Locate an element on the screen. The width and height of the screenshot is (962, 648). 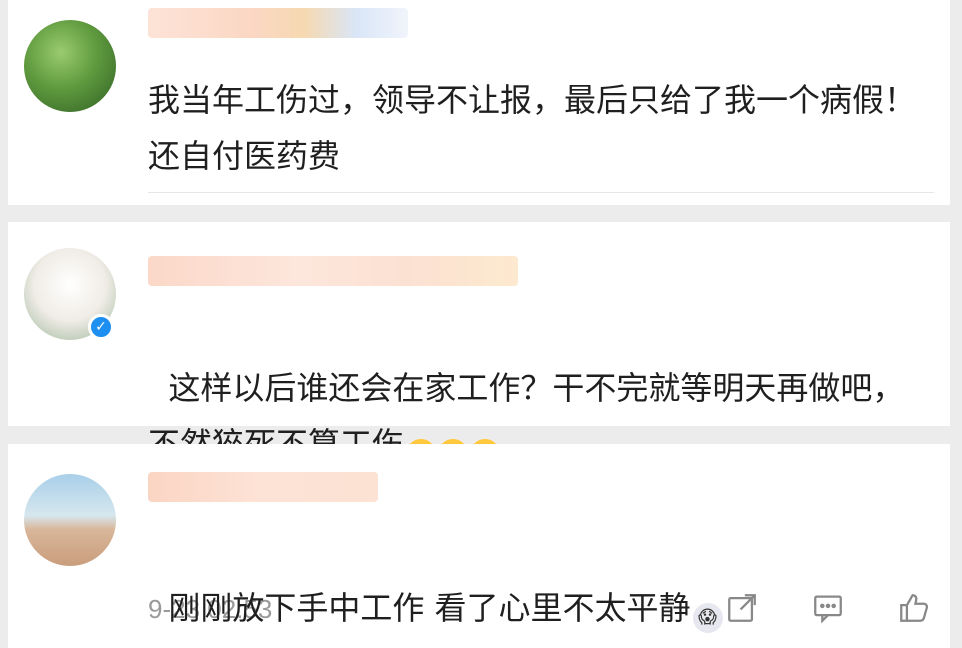
shocked-emoji-icon: 😱 is located at coordinates (707, 618).